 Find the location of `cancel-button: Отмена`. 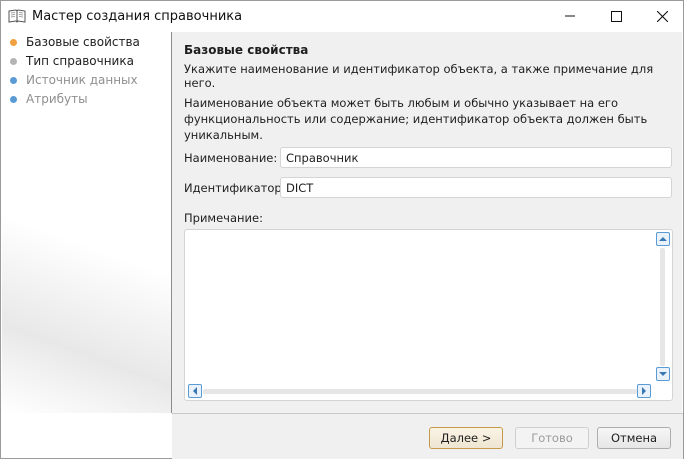

cancel-button: Отмена is located at coordinates (634, 438).